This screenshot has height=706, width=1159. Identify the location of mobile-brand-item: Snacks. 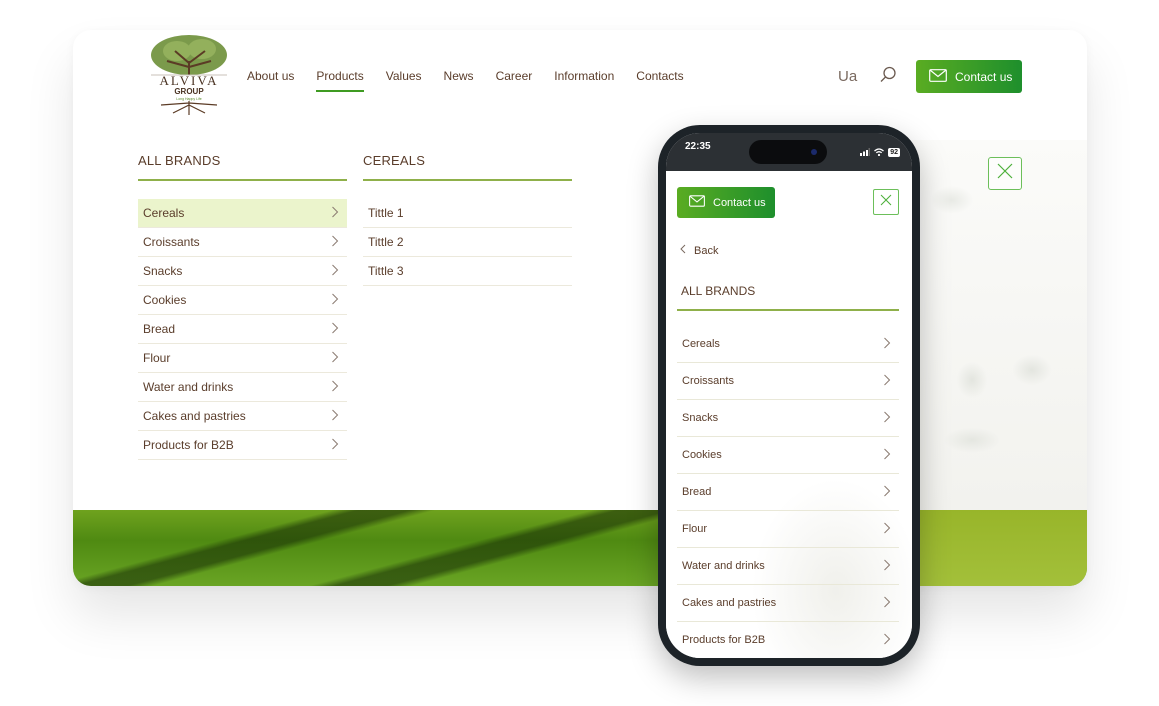
(788, 418).